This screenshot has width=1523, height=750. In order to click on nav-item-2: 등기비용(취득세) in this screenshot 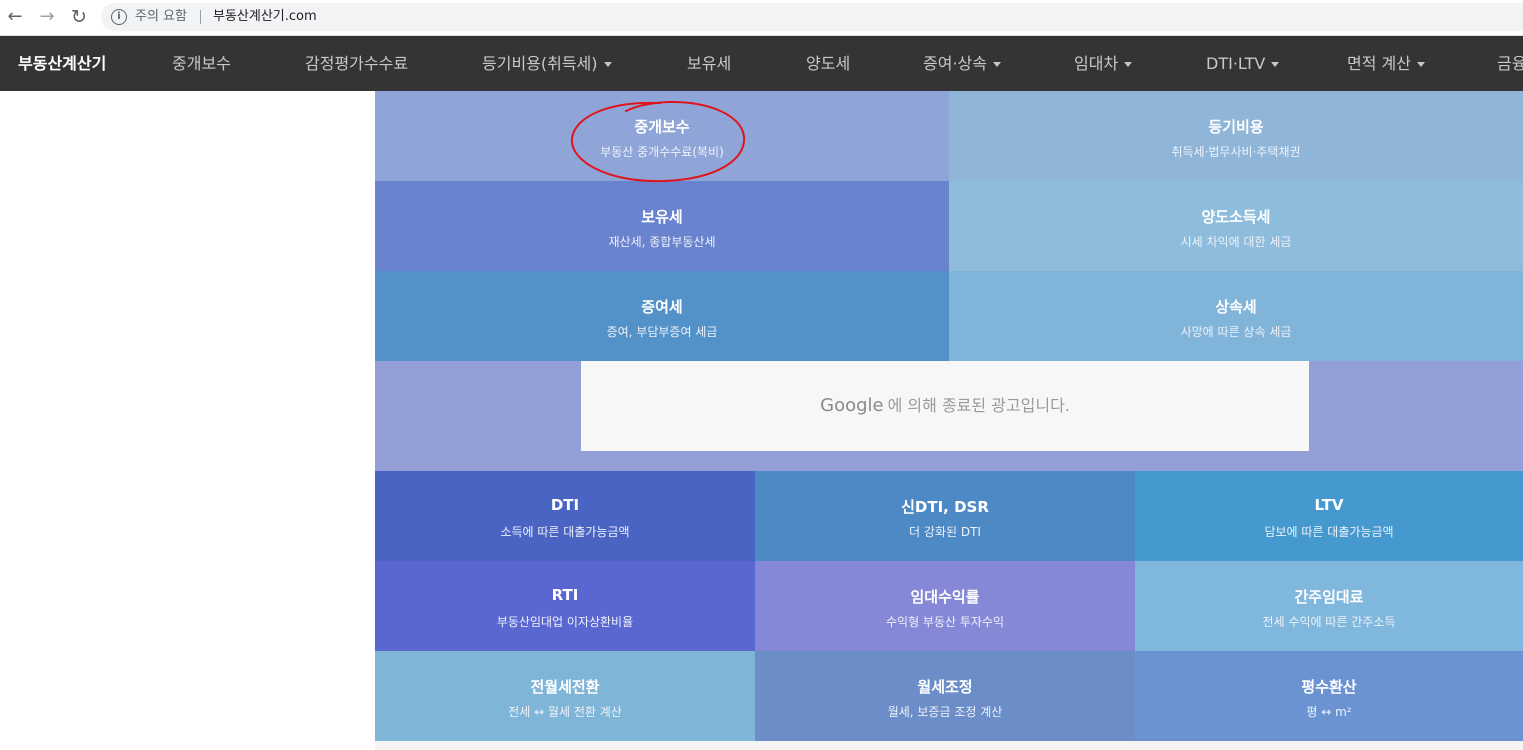, I will do `click(547, 63)`.